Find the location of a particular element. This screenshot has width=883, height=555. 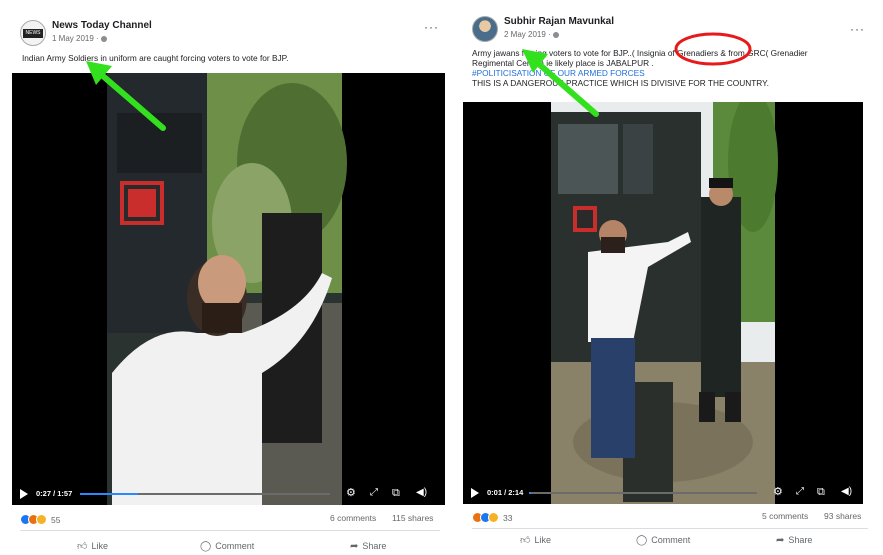

reactions-summary: 55 is located at coordinates (40, 520).